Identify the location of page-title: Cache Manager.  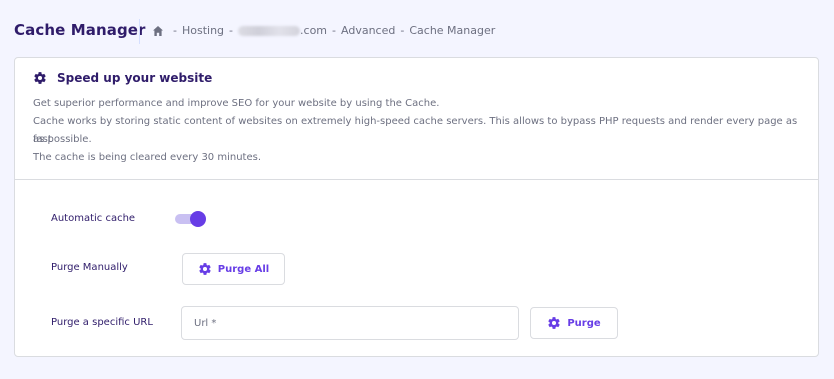
(80, 30).